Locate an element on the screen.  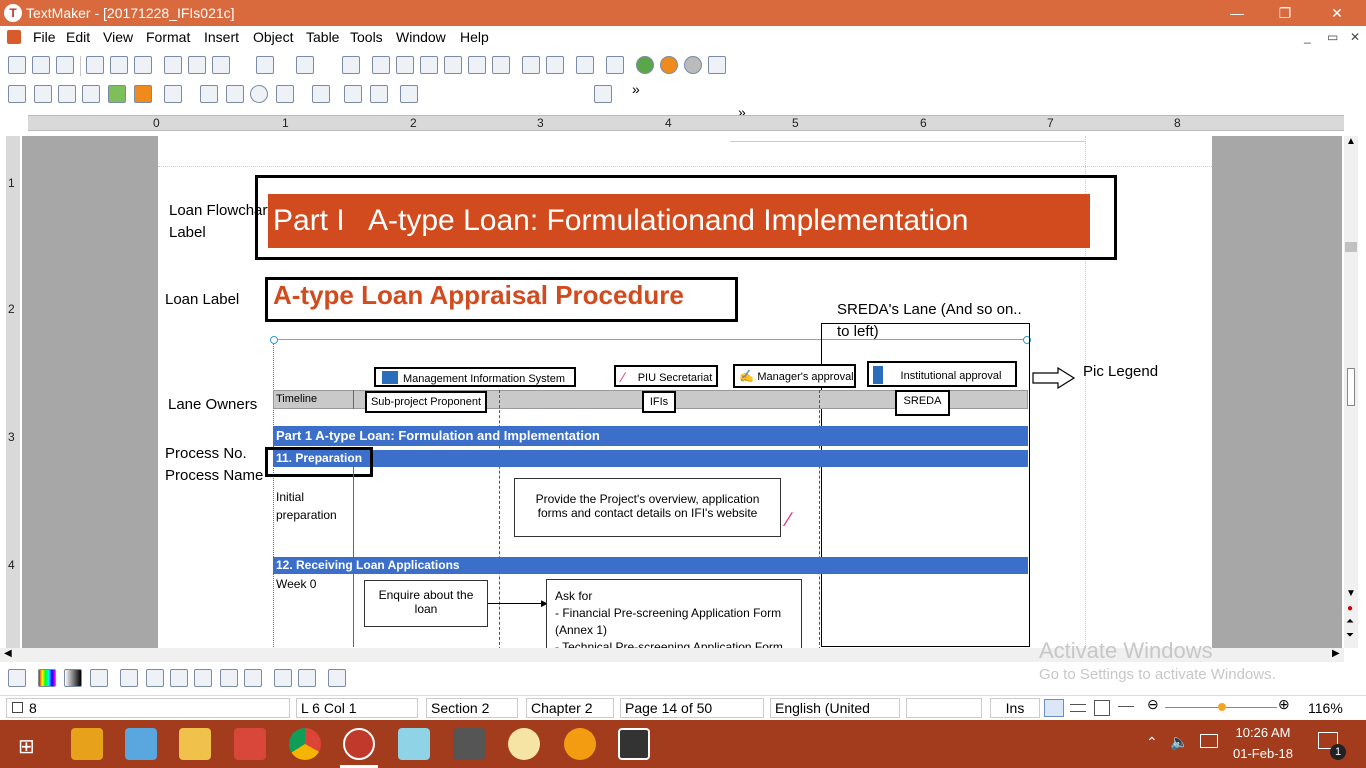
presentations-icon is located at coordinates (669, 65).